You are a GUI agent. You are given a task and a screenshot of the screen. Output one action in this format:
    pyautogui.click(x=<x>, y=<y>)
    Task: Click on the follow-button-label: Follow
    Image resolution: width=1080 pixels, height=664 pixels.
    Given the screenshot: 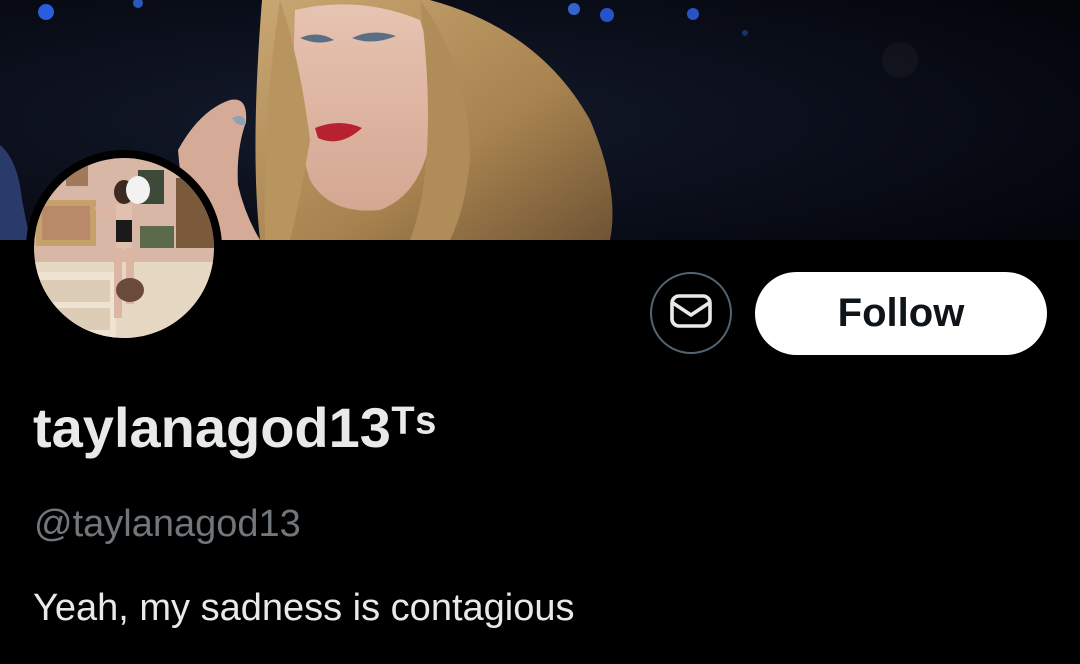 What is the action you would take?
    pyautogui.click(x=901, y=313)
    